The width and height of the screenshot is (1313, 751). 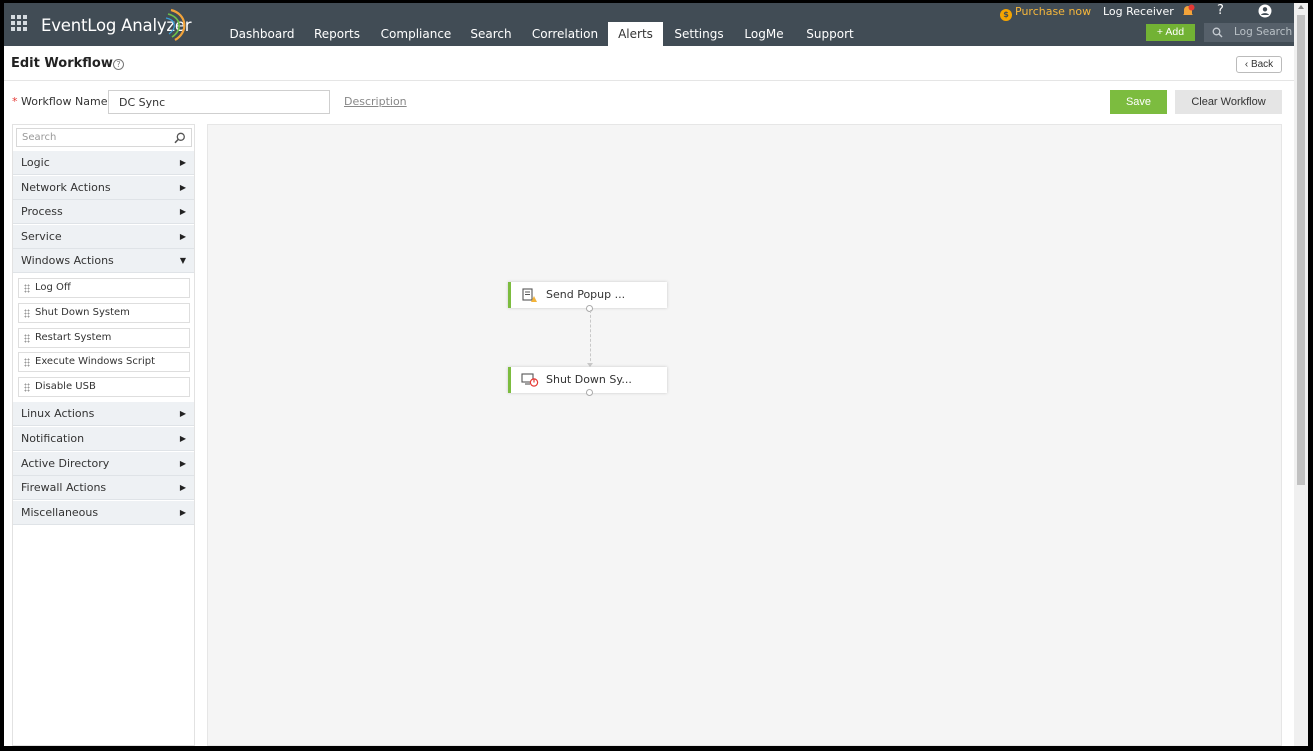 What do you see at coordinates (104, 387) in the screenshot?
I see `action-item-disable-usb: Disable USB` at bounding box center [104, 387].